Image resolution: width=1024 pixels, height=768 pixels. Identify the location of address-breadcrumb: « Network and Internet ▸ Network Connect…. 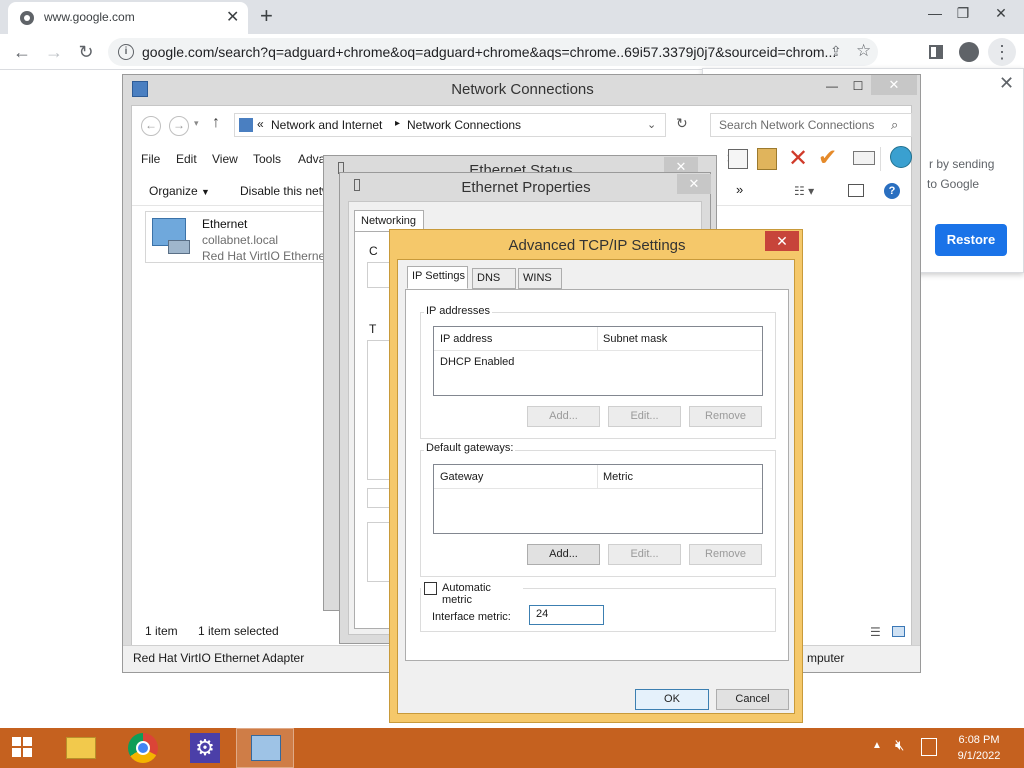
(450, 125).